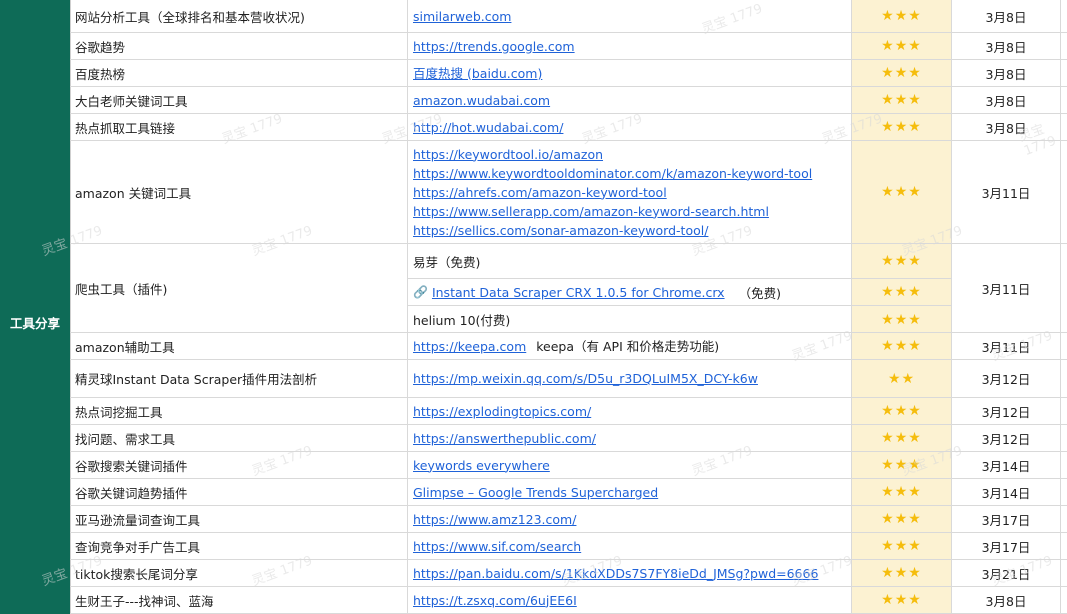 Image resolution: width=1067 pixels, height=614 pixels. What do you see at coordinates (1006, 573) in the screenshot?
I see `date-cell: 3月21日` at bounding box center [1006, 573].